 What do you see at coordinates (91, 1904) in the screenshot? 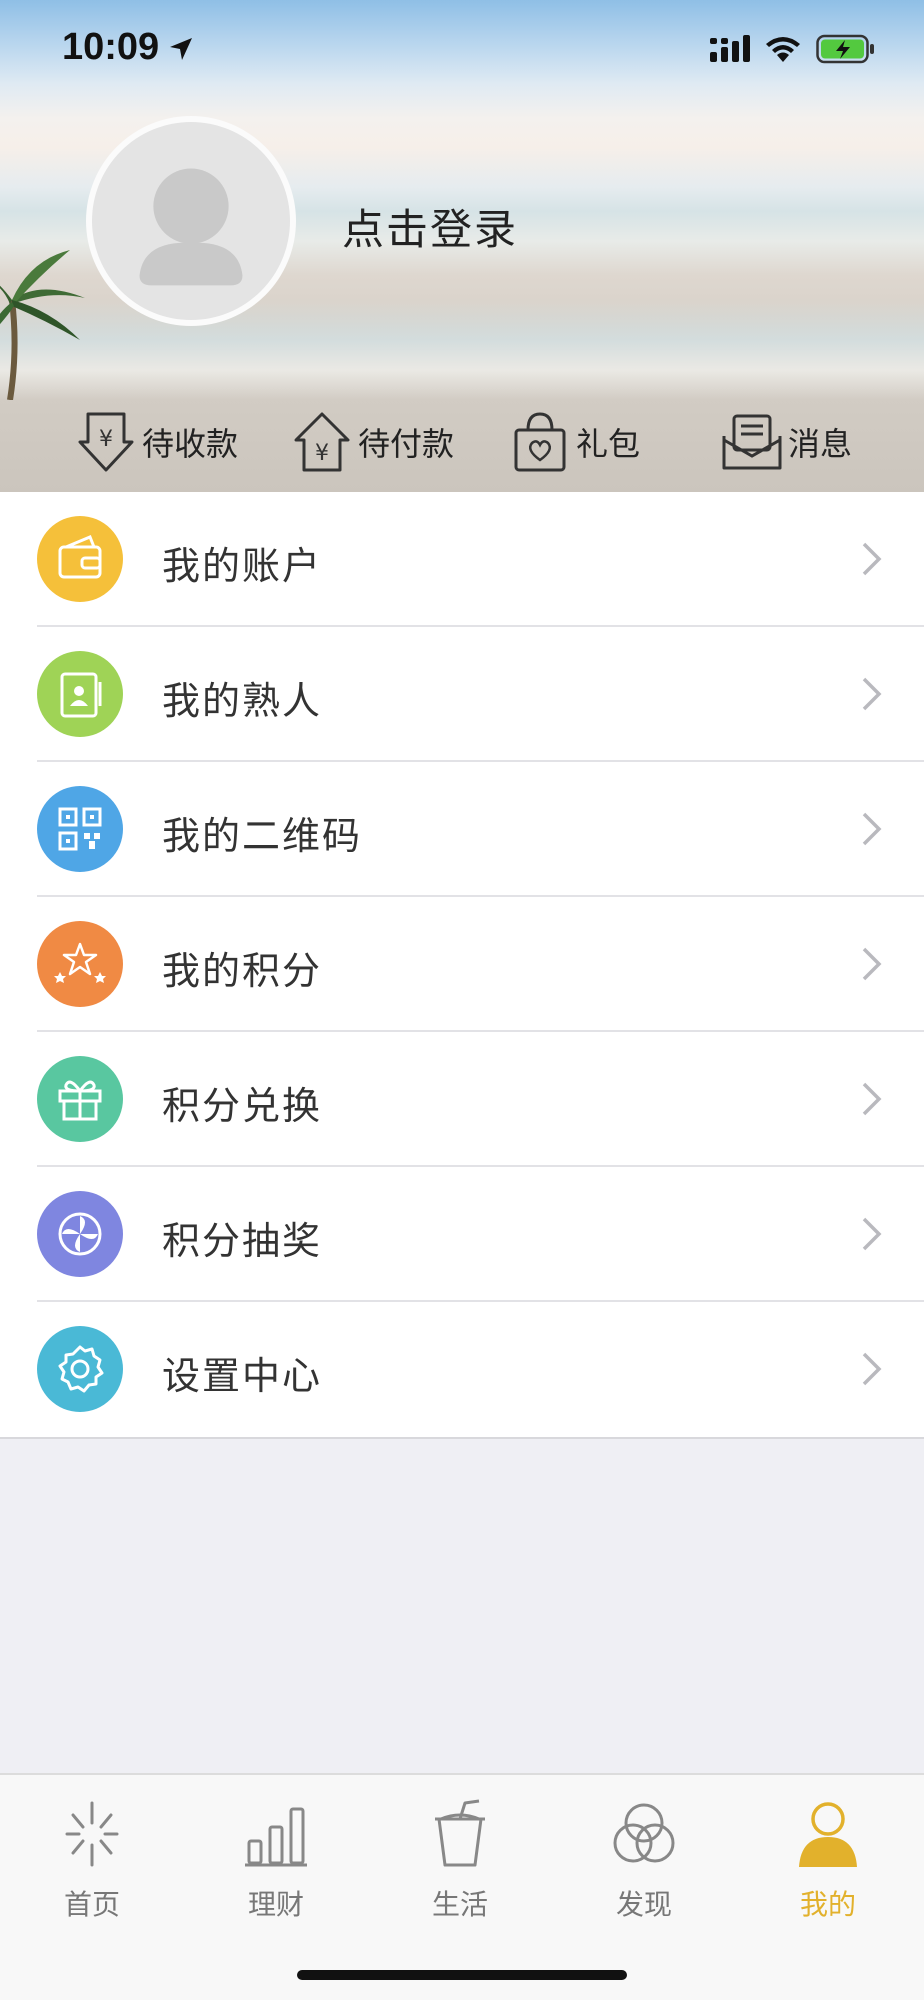
I see `tab-label: 首页` at bounding box center [91, 1904].